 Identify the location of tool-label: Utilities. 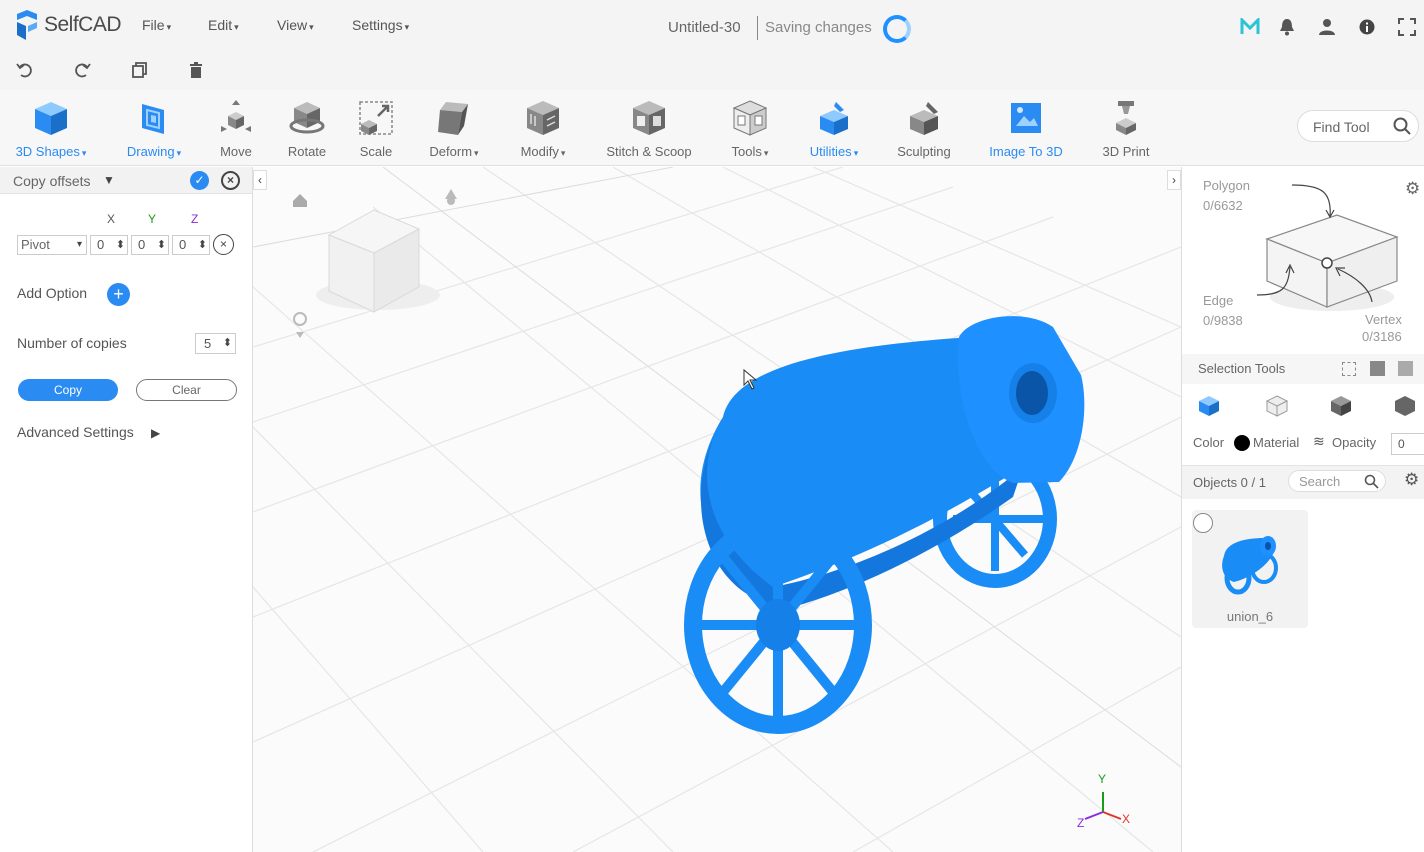
(834, 151).